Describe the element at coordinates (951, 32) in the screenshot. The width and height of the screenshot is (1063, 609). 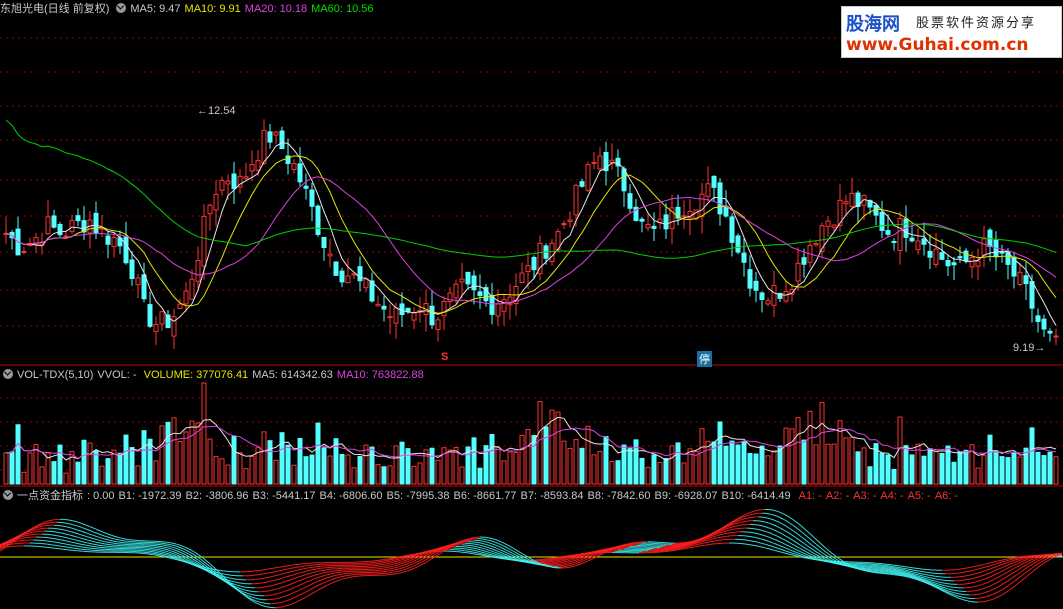
I see `guhai-logo: 股海网 股票软件资源分享 www.Guhai.com.cn` at that location.